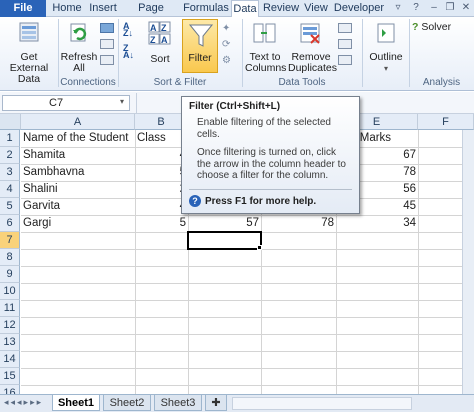  What do you see at coordinates (151, 15) in the screenshot?
I see `tab-page-layout: Page Layout` at bounding box center [151, 15].